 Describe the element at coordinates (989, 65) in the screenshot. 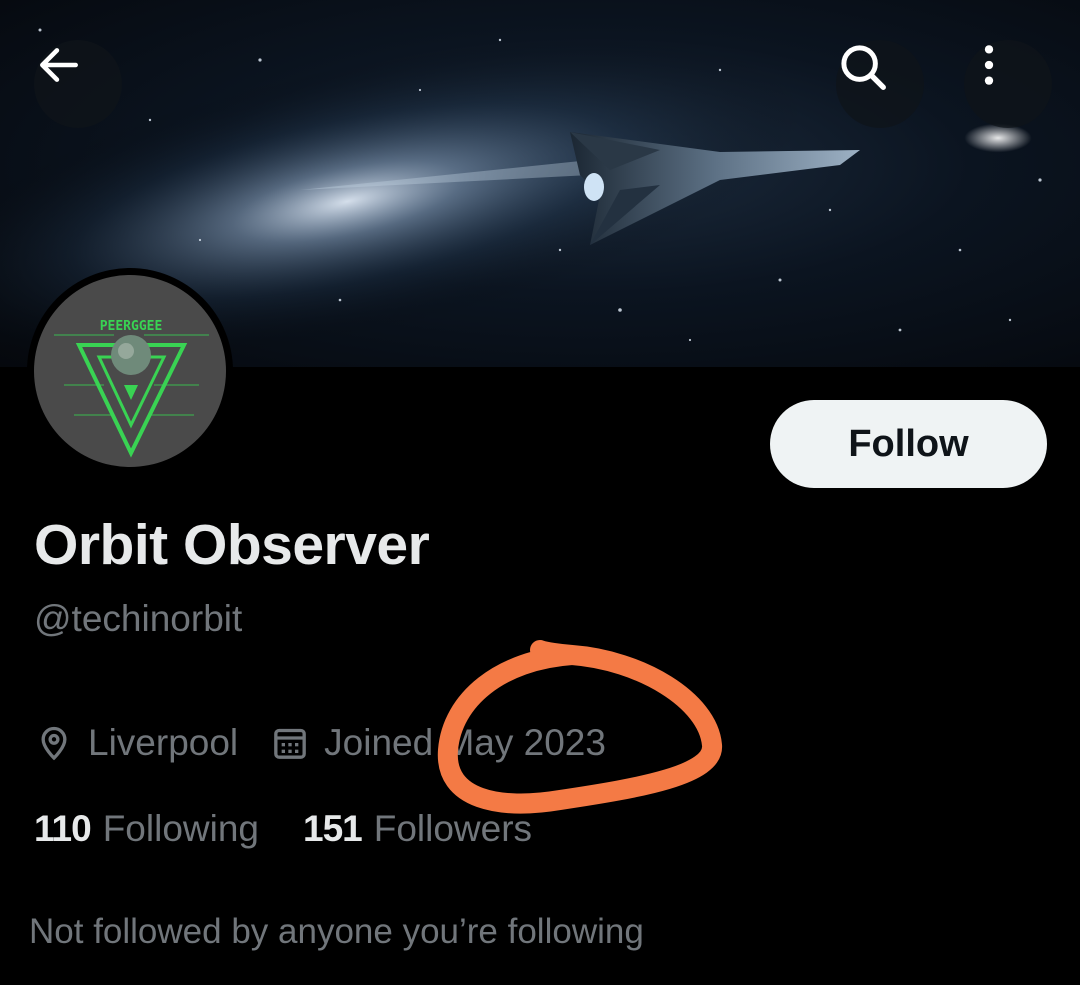

I see `more-vertical-icon` at that location.